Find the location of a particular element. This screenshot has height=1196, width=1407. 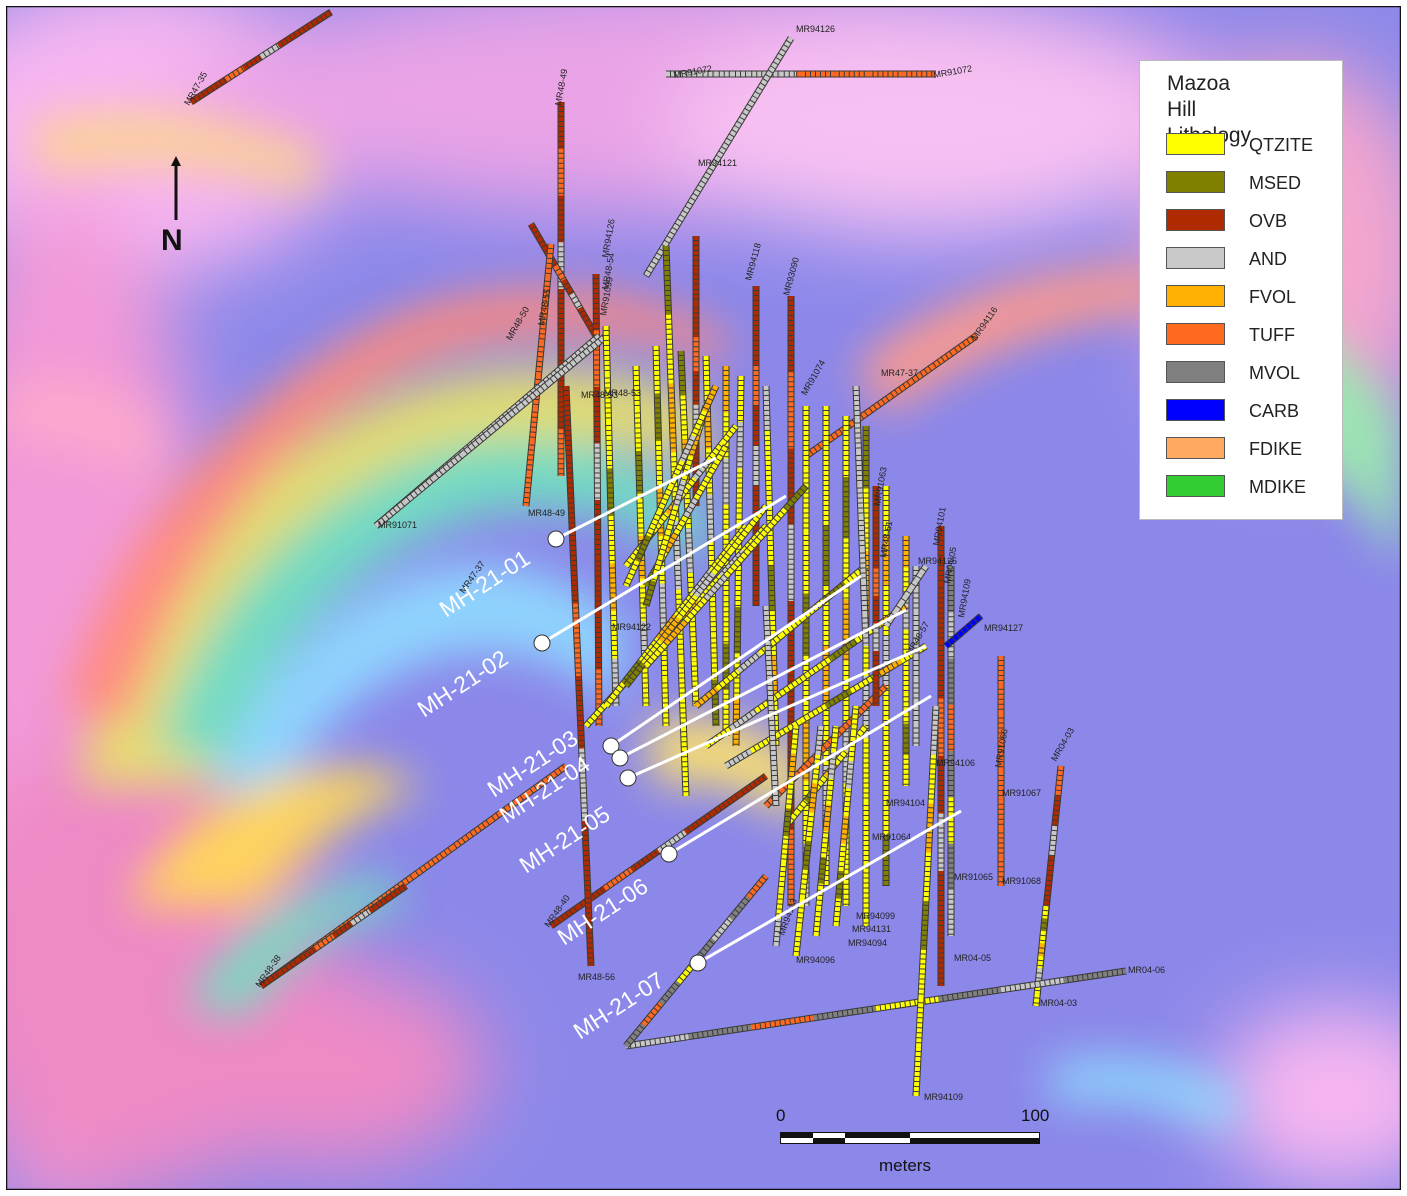

north-arrow-icon is located at coordinates (176, 188).